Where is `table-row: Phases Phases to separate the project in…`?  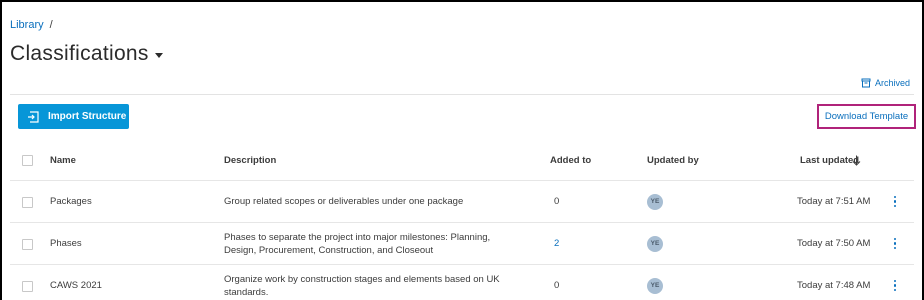
table-row: Phases Phases to separate the project in… is located at coordinates (462, 244).